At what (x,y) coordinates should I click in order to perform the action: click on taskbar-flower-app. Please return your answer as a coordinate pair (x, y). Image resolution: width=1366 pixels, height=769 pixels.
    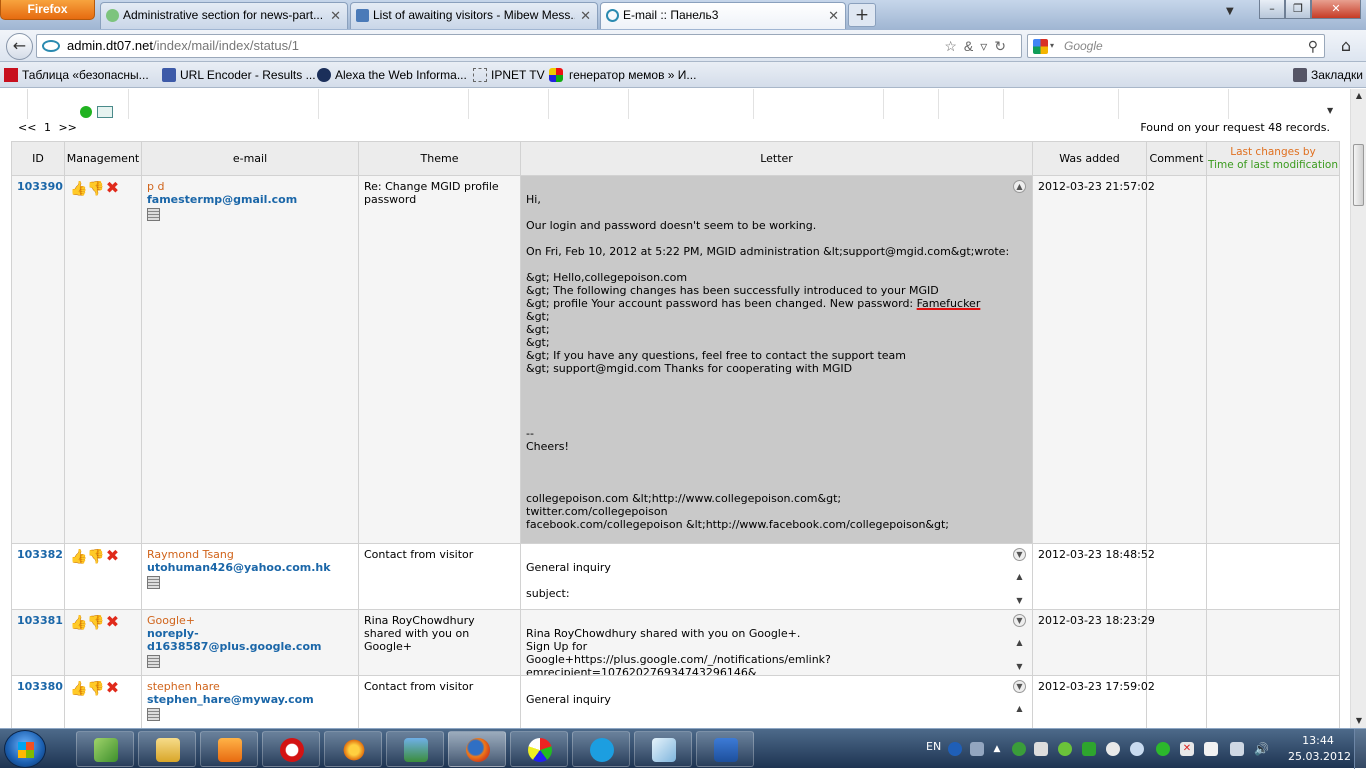
    Looking at the image, I should click on (353, 749).